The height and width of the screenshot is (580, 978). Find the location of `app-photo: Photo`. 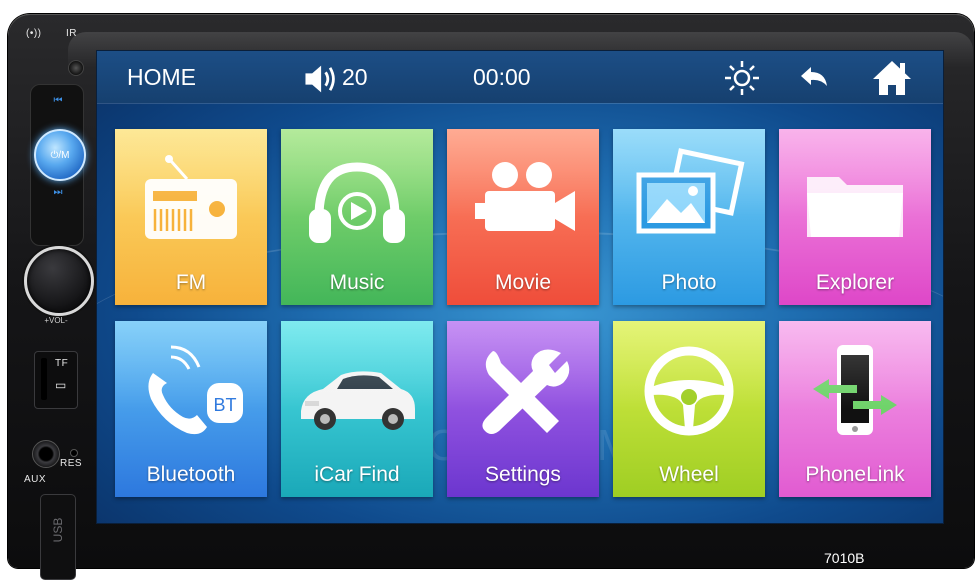

app-photo: Photo is located at coordinates (689, 217).